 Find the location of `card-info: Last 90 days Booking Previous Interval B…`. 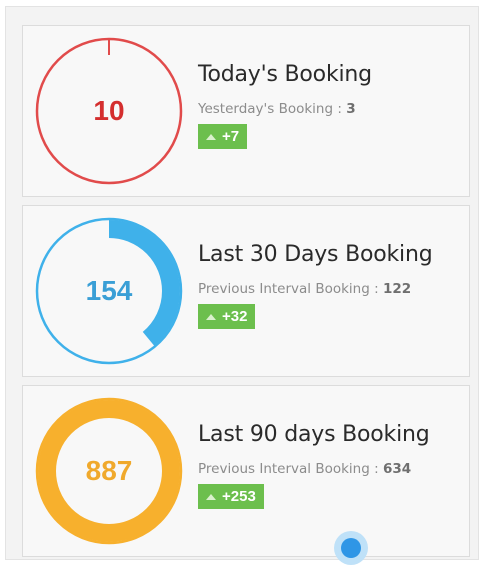

card-info: Last 90 days Booking Previous Interval B… is located at coordinates (330, 465).